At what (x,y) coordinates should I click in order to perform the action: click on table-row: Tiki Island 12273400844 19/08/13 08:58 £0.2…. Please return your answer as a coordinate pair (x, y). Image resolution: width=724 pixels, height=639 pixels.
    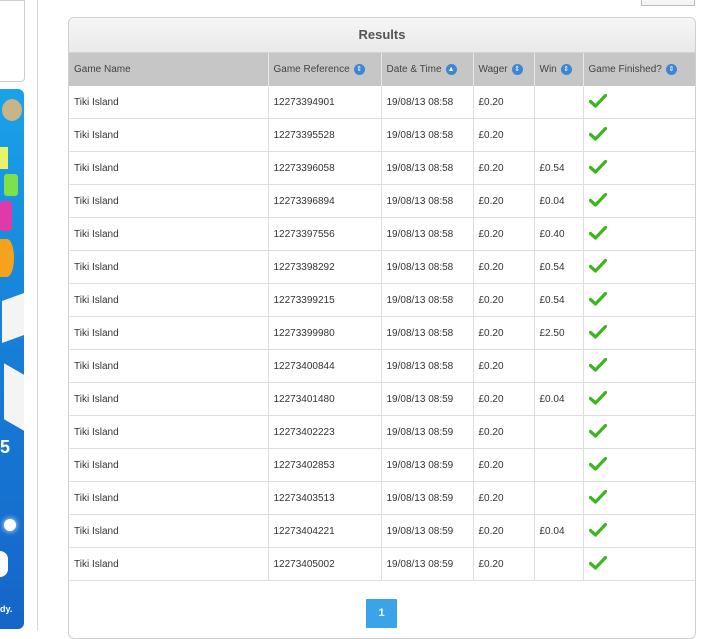
    Looking at the image, I should click on (382, 366).